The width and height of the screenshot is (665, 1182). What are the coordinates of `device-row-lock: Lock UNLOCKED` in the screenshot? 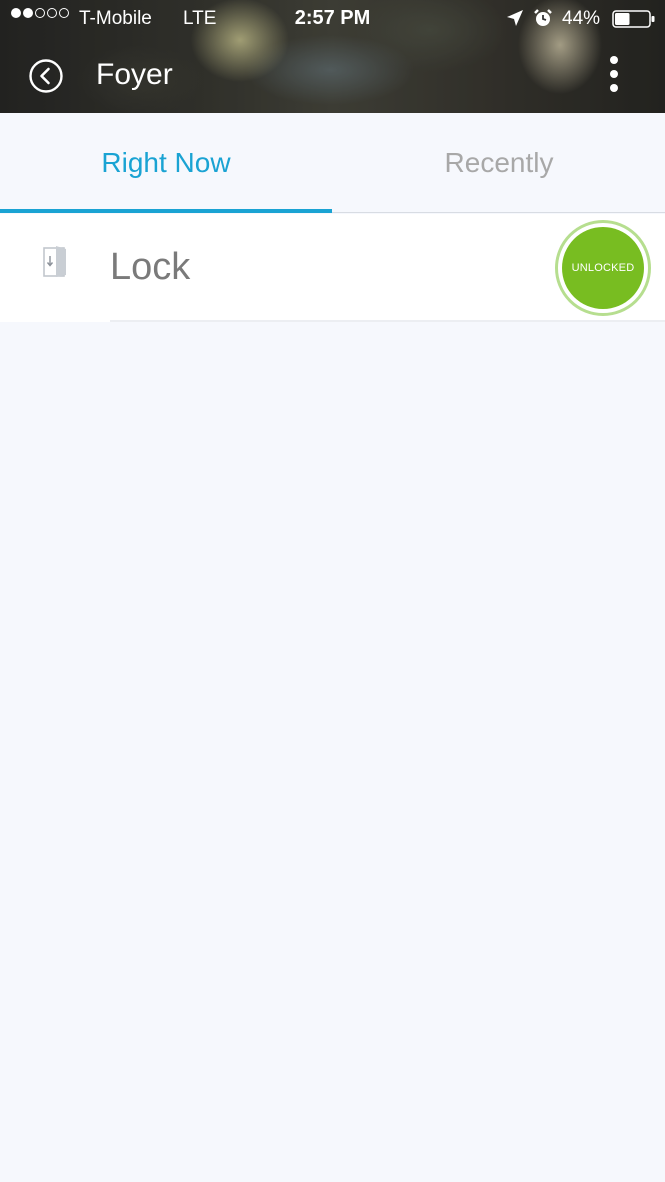 It's located at (332, 268).